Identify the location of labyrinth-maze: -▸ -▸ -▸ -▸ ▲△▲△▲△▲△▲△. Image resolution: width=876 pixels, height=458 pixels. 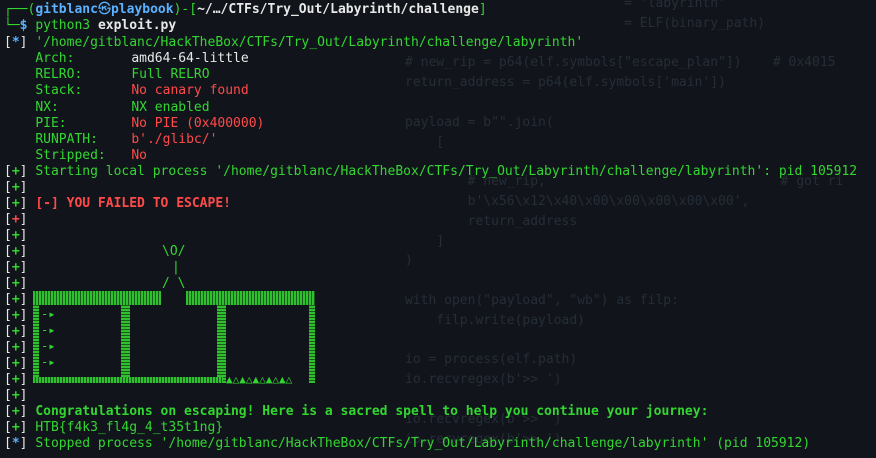
(174, 338).